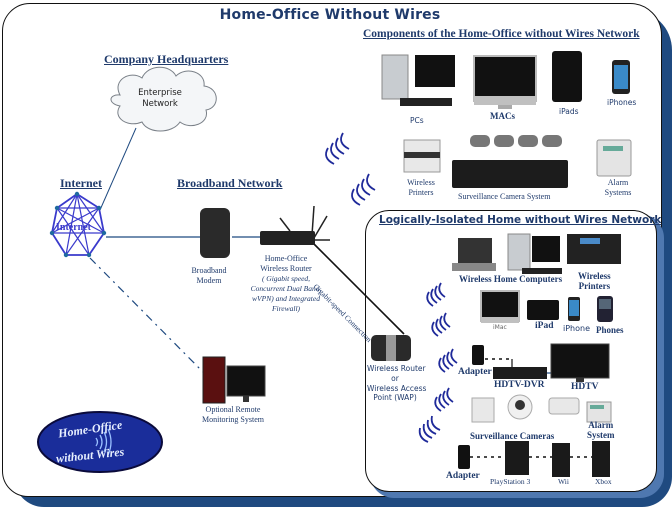 The height and width of the screenshot is (507, 672). What do you see at coordinates (464, 457) in the screenshot?
I see `adapter-2-icon` at bounding box center [464, 457].